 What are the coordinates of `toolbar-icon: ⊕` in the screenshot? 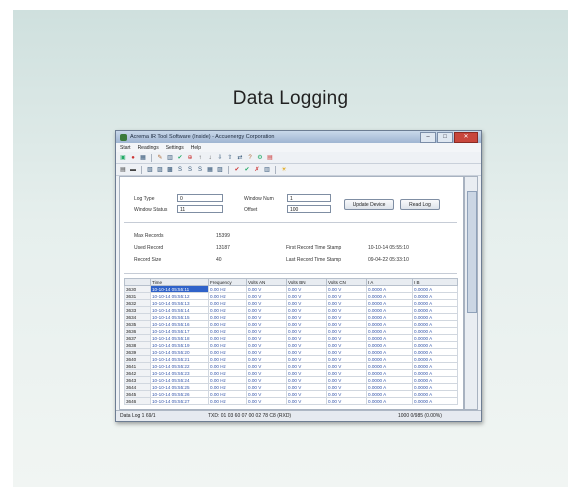 It's located at (190, 158).